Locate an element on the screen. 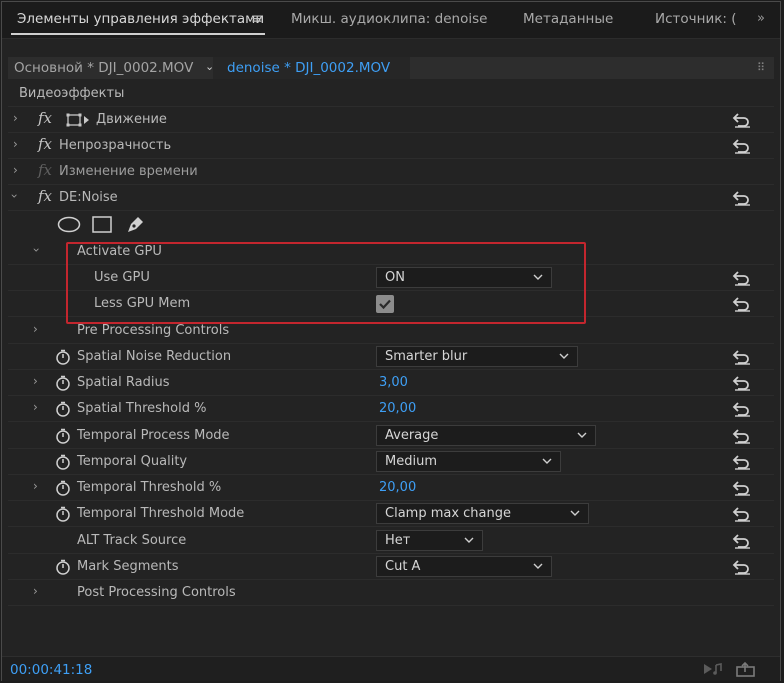 The height and width of the screenshot is (683, 784). effect-row-motion: › fx Движение is located at coordinates (391, 120).